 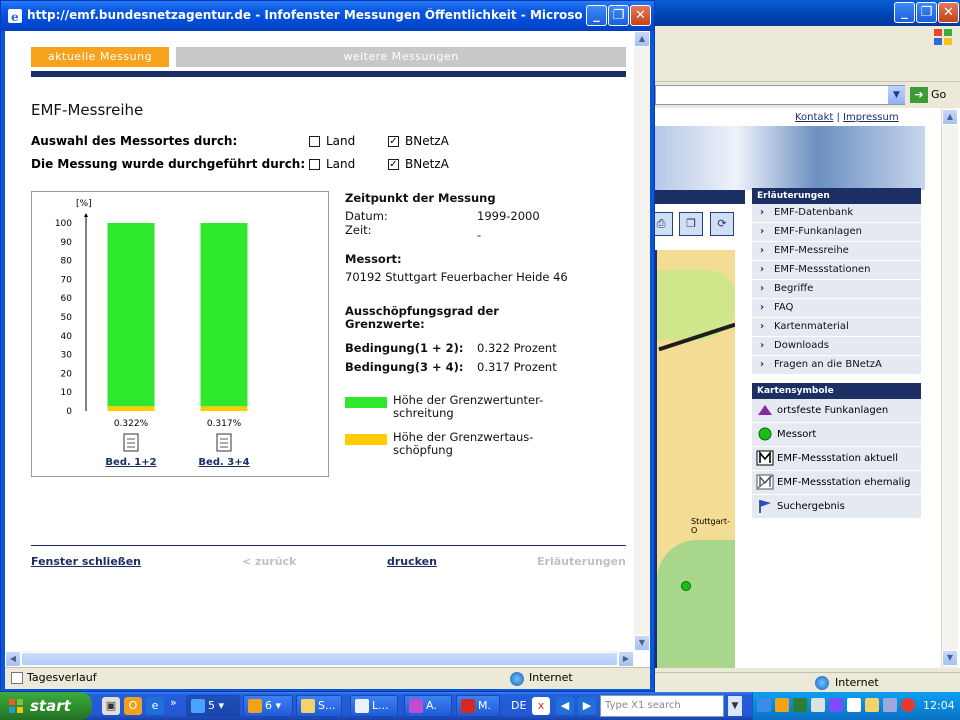 I want to click on ie-quicklaunch-icon: e, so click(x=155, y=706).